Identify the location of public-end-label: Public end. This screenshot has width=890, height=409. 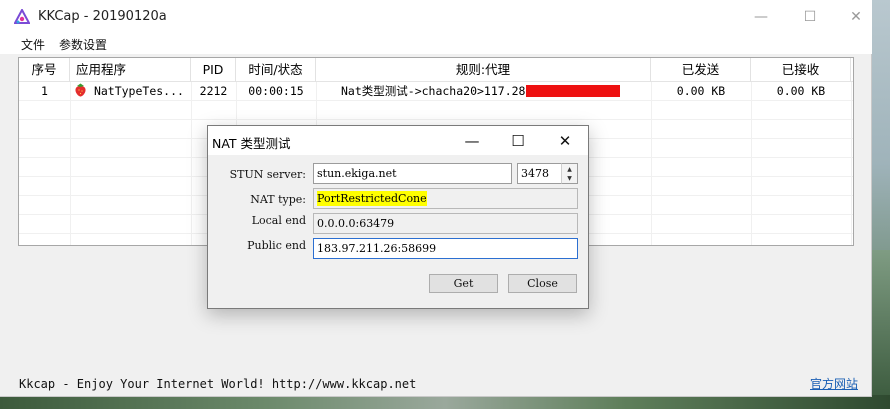
(276, 245).